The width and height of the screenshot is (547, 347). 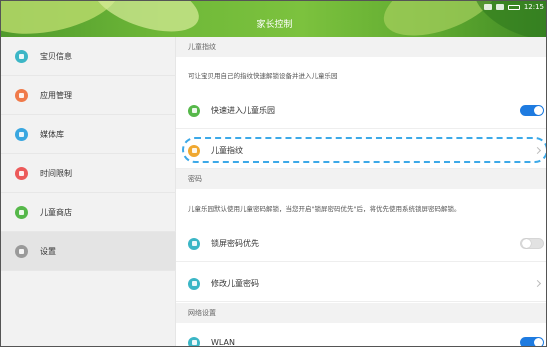 I want to click on sidebar-item-time-limit: 时间限制, so click(x=88, y=173).